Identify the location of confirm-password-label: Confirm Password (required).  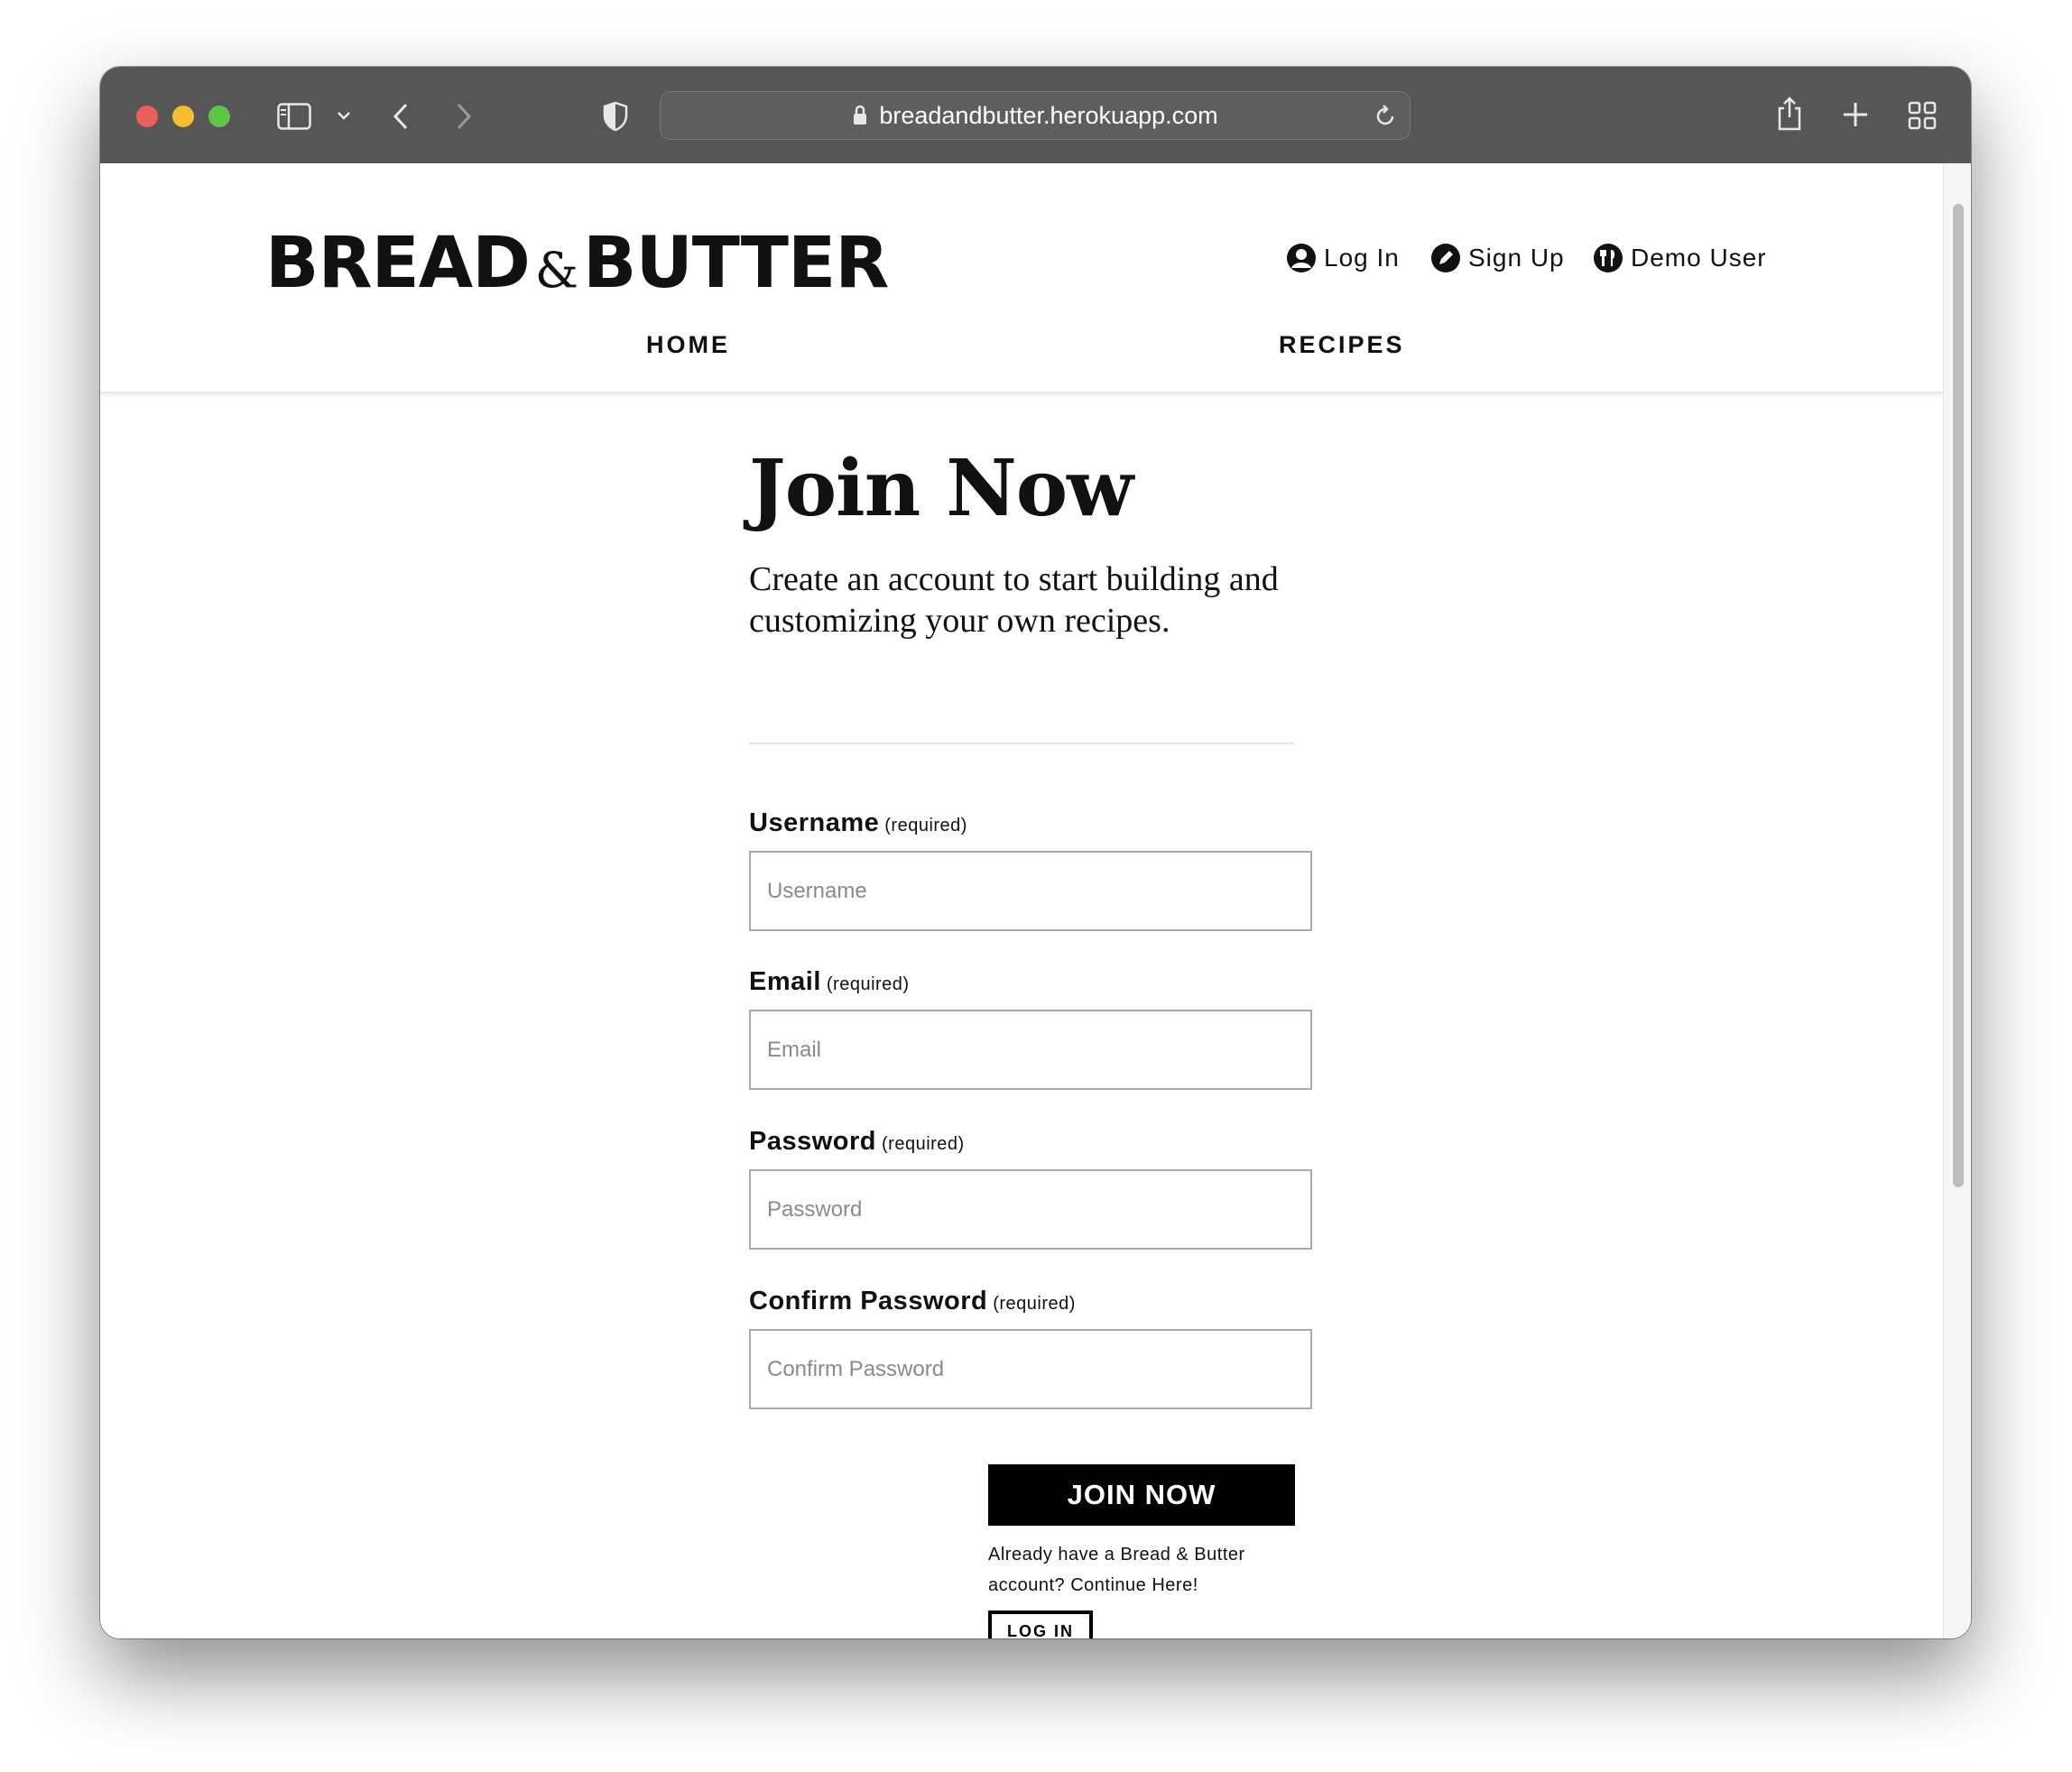
(912, 1301).